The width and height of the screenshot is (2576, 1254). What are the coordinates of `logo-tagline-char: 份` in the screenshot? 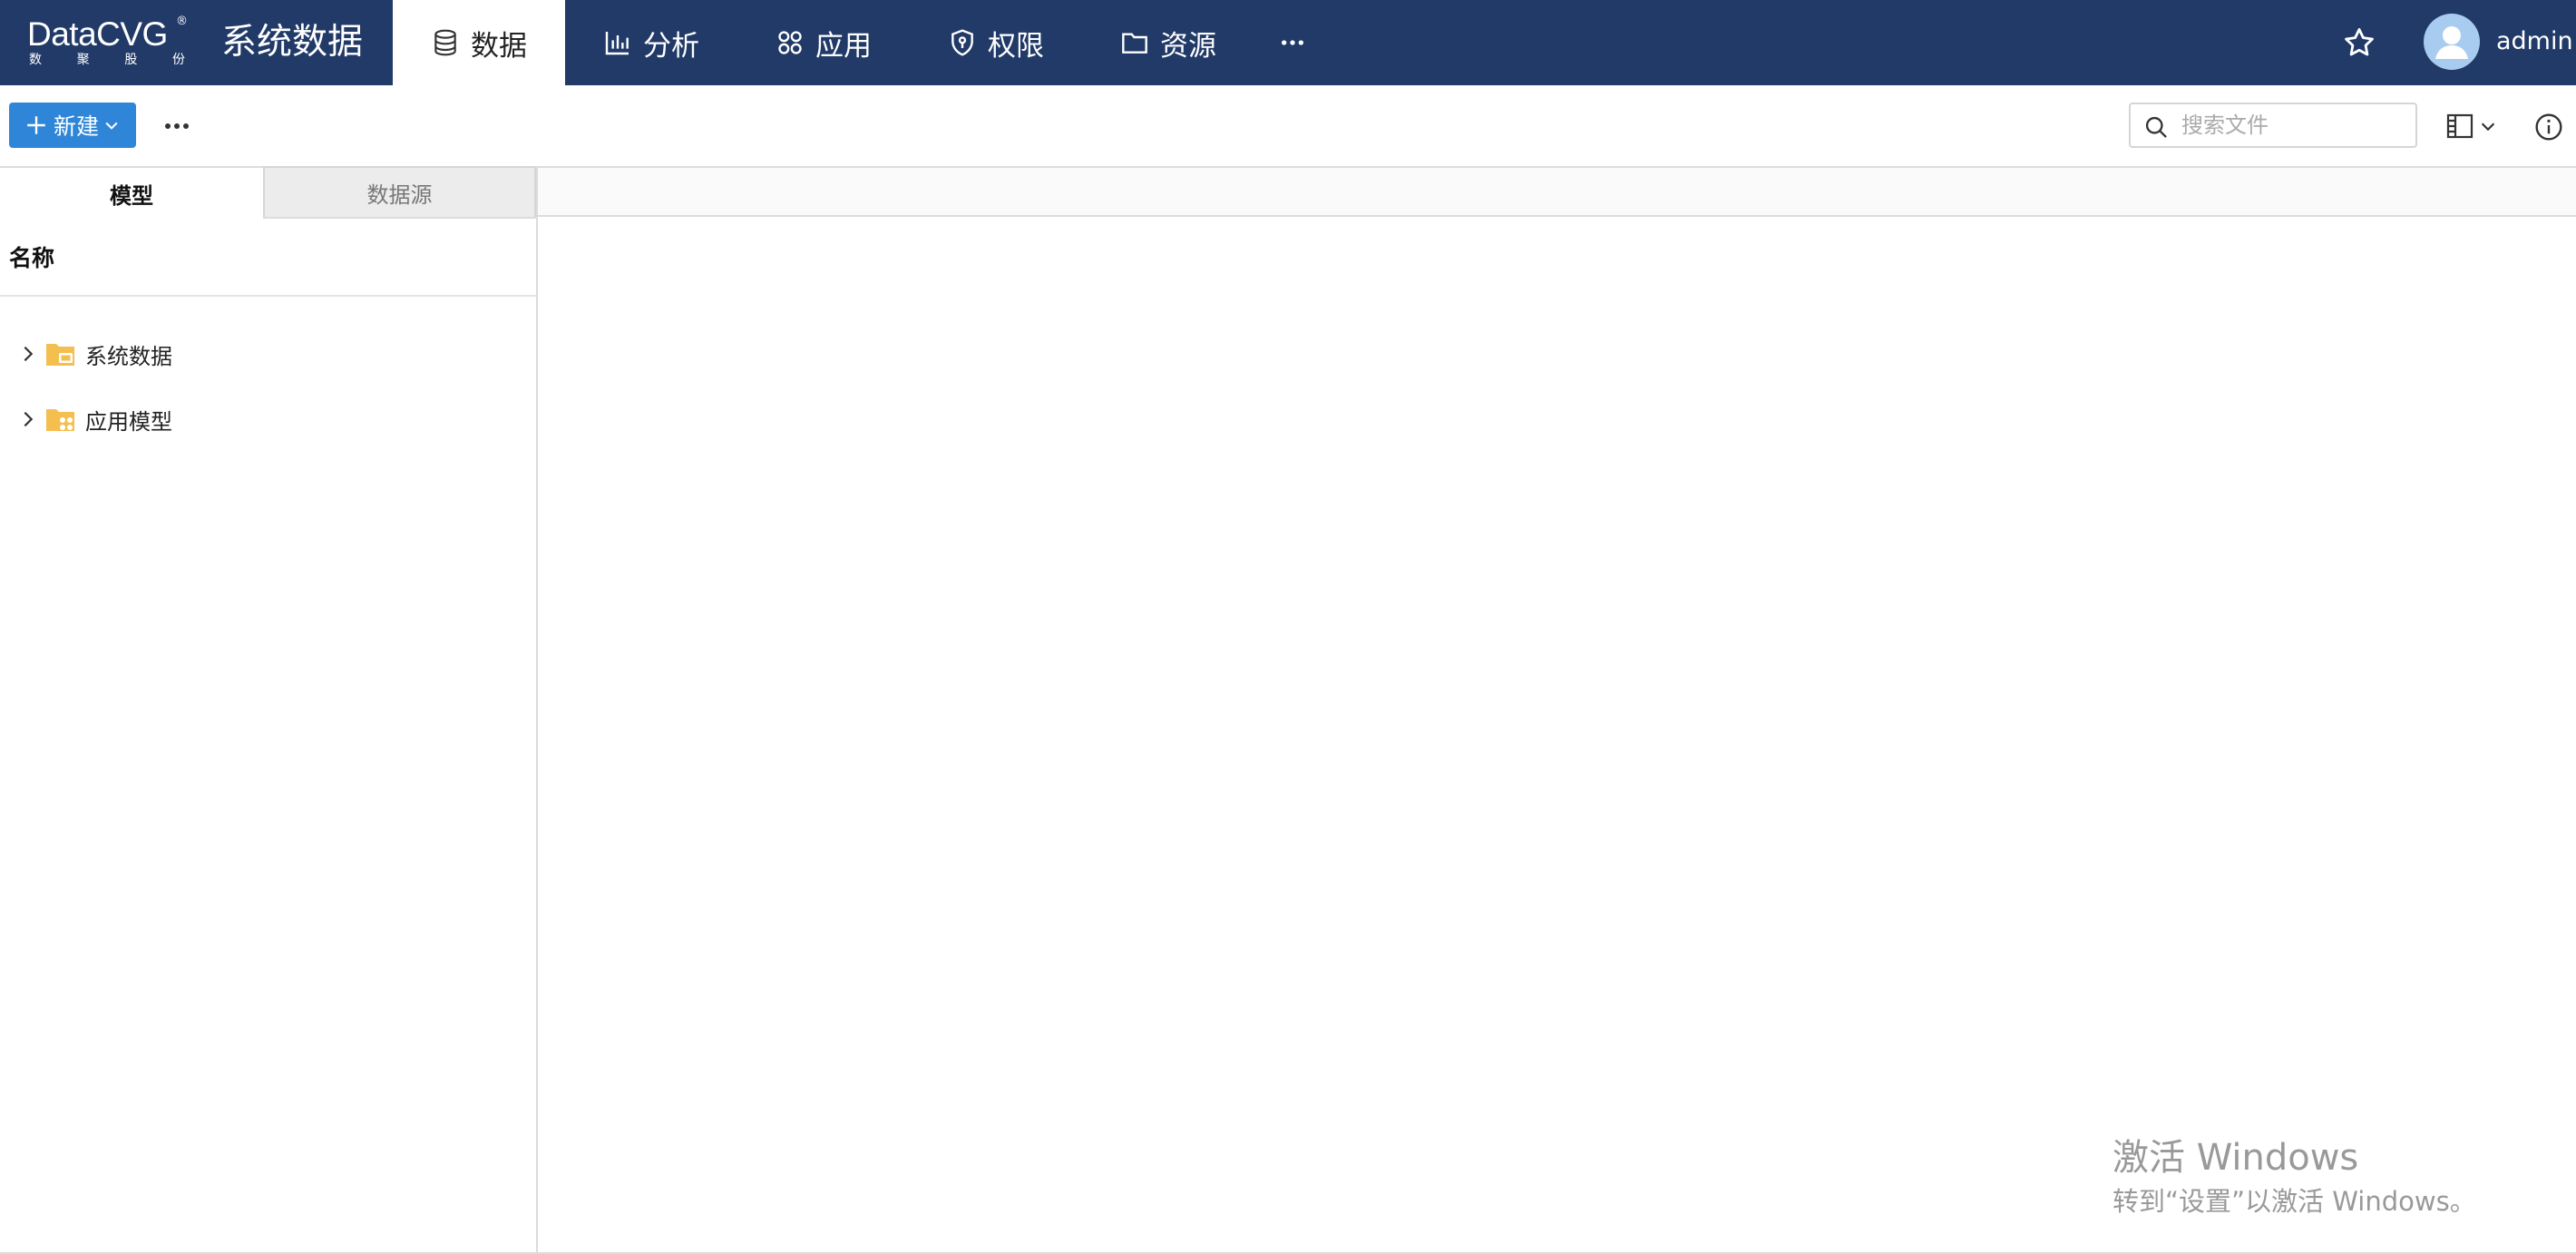 It's located at (178, 60).